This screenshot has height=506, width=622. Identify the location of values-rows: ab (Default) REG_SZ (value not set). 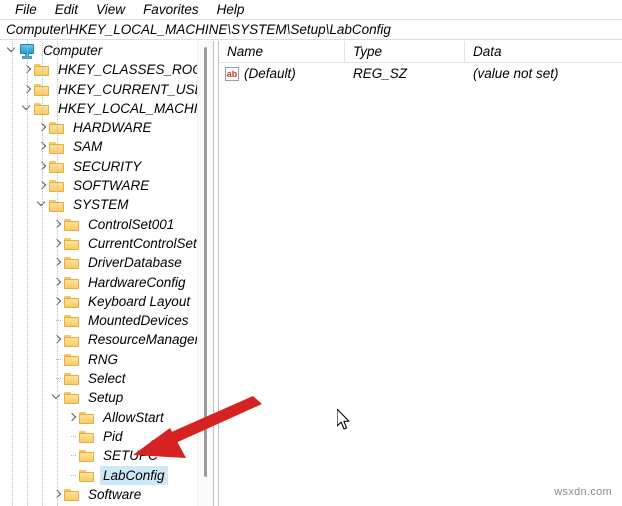
(420, 74).